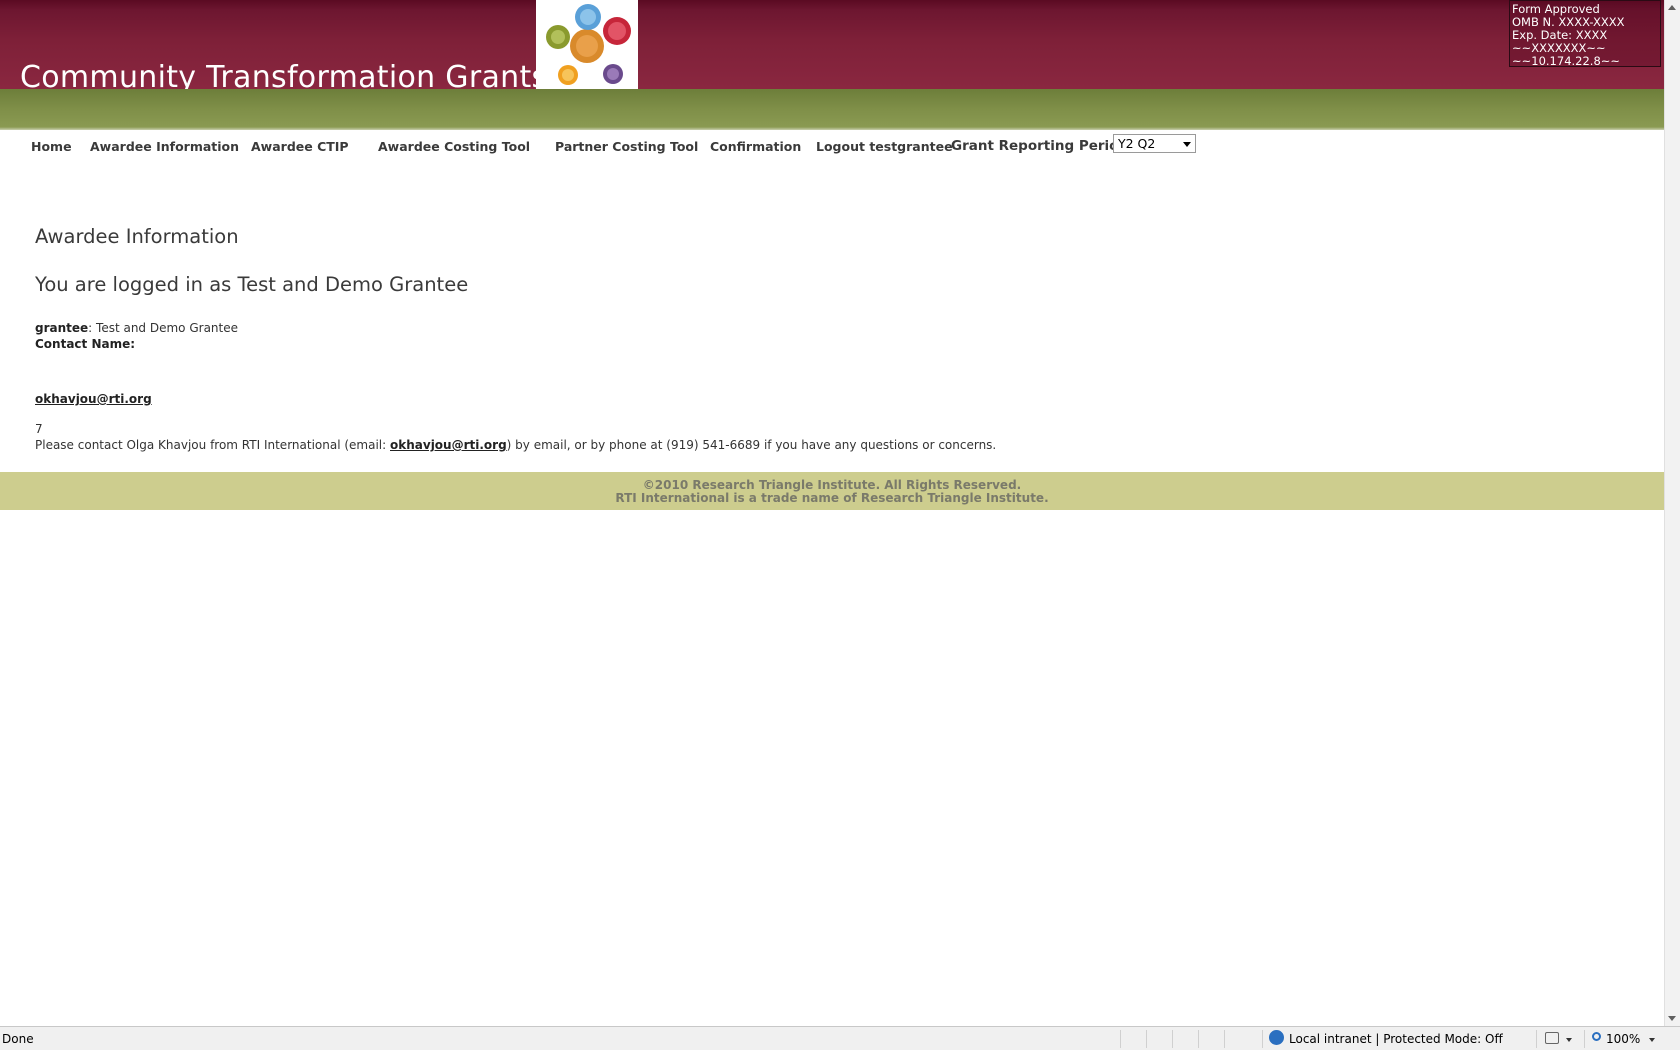 This screenshot has height=1050, width=1680. I want to click on nav-awardee-costing-tool: Awardee Costing Tool, so click(454, 146).